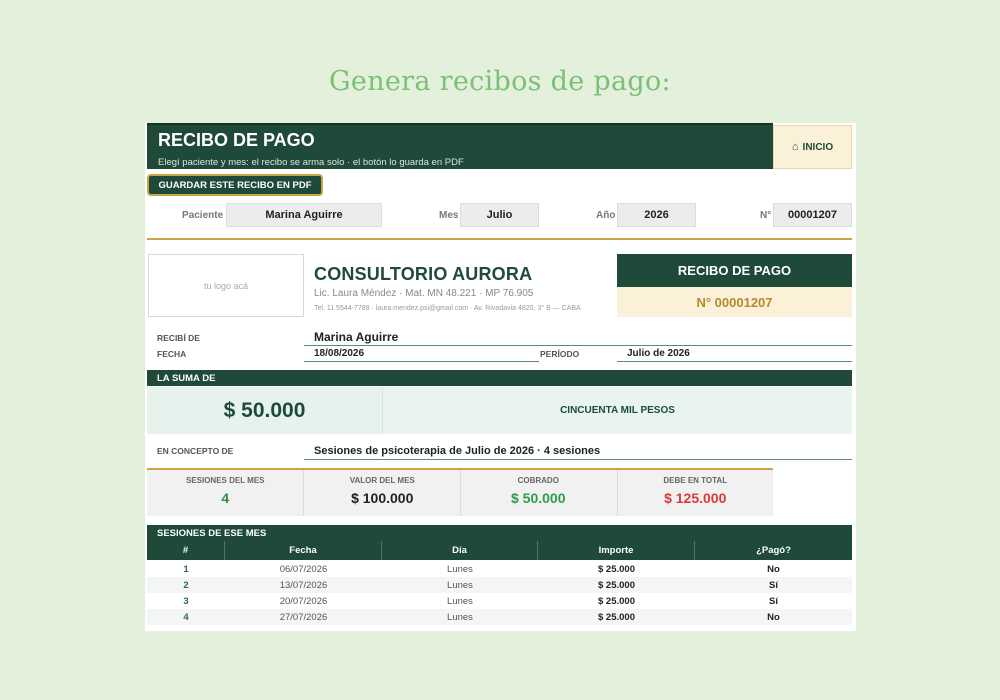 The height and width of the screenshot is (700, 1000). Describe the element at coordinates (499, 569) in the screenshot. I see `table-row: 1 06/07/2026 Lunes $ 25.000 No` at that location.